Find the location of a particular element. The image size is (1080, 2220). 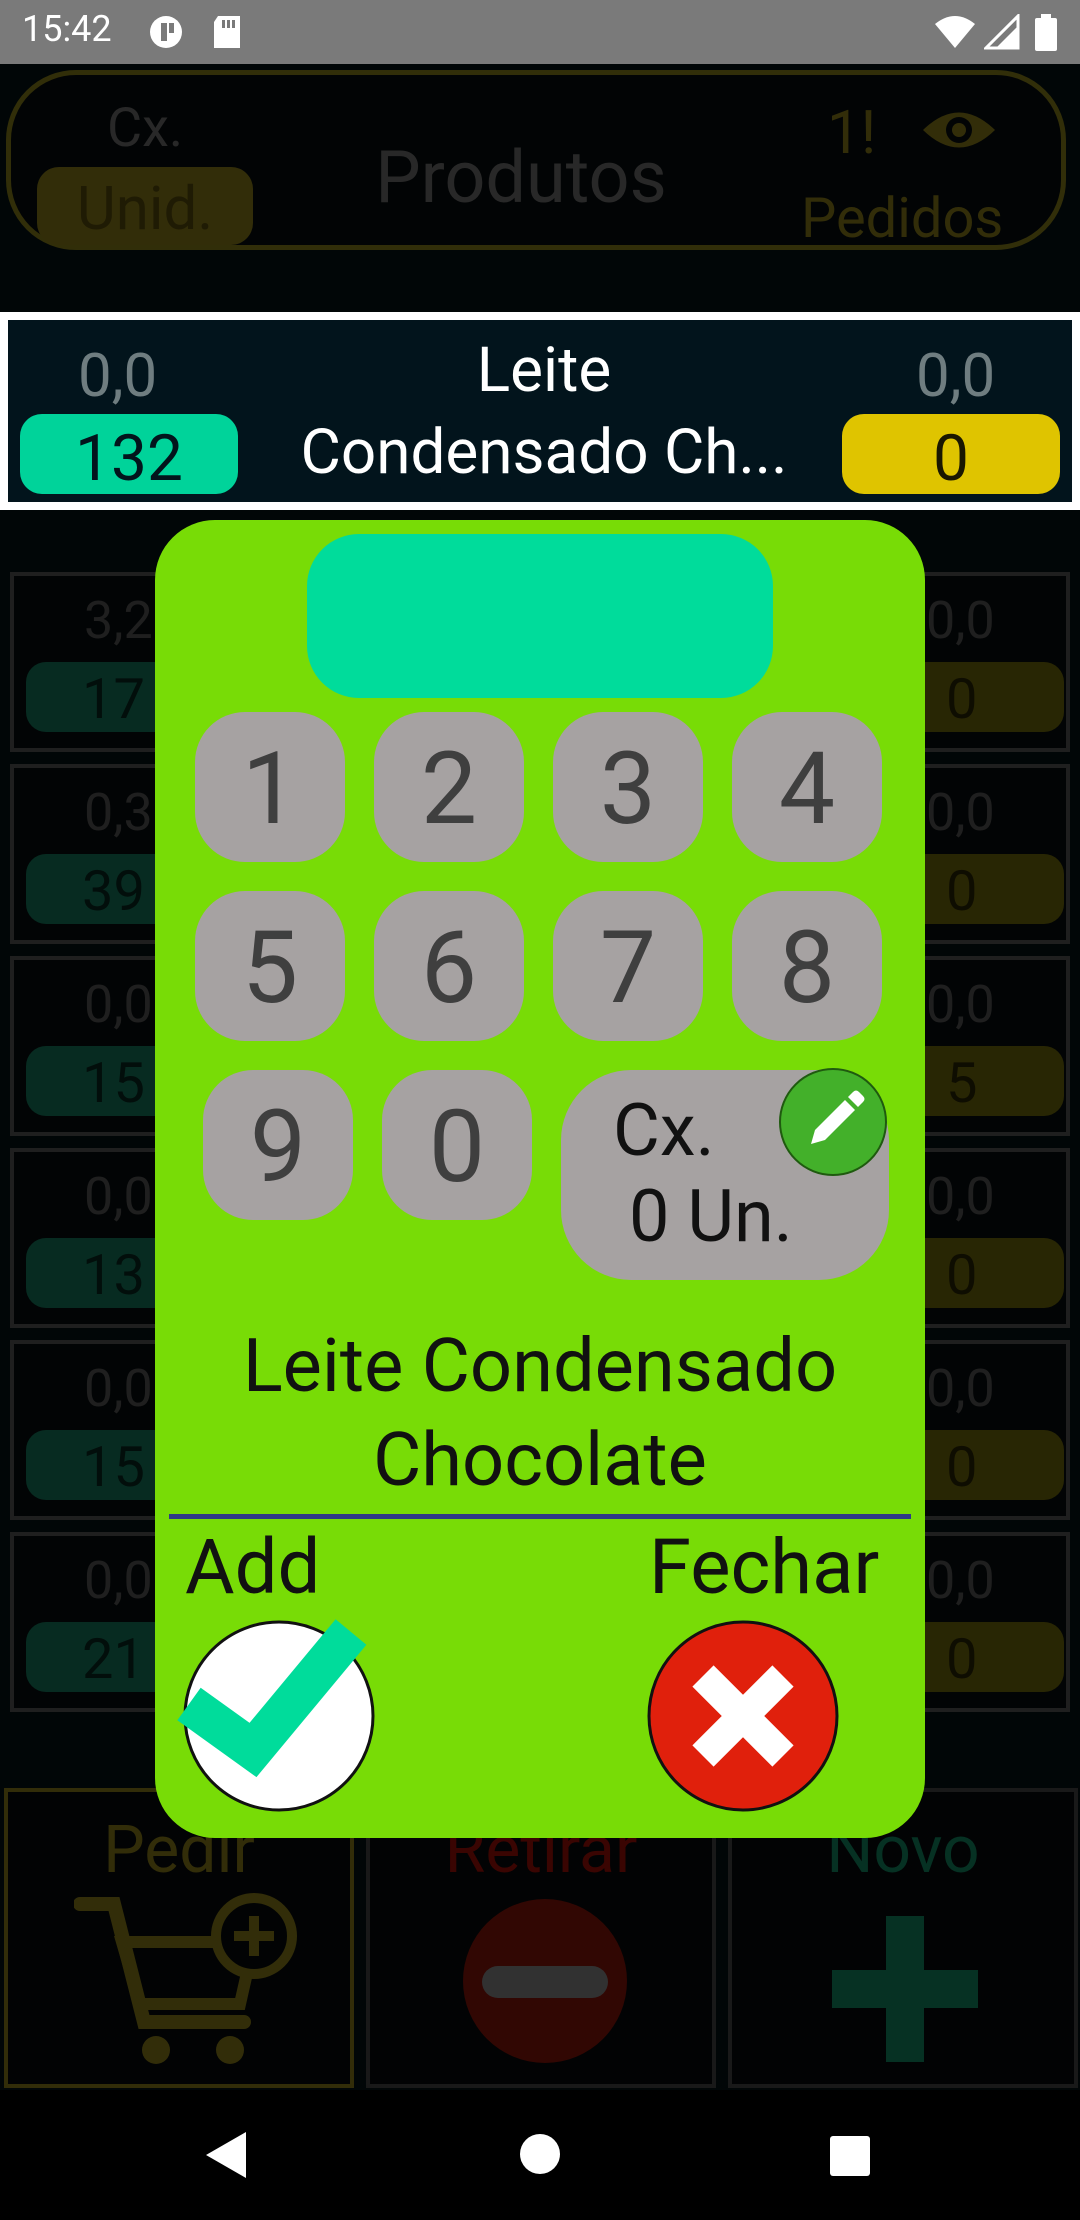

wifi-icon is located at coordinates (955, 32).